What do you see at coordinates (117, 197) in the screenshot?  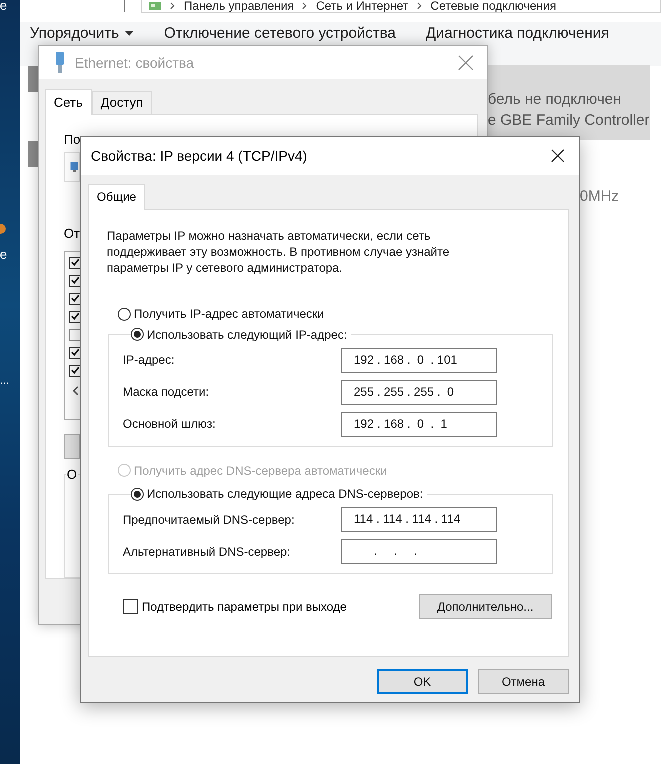 I see `tab: Общие` at bounding box center [117, 197].